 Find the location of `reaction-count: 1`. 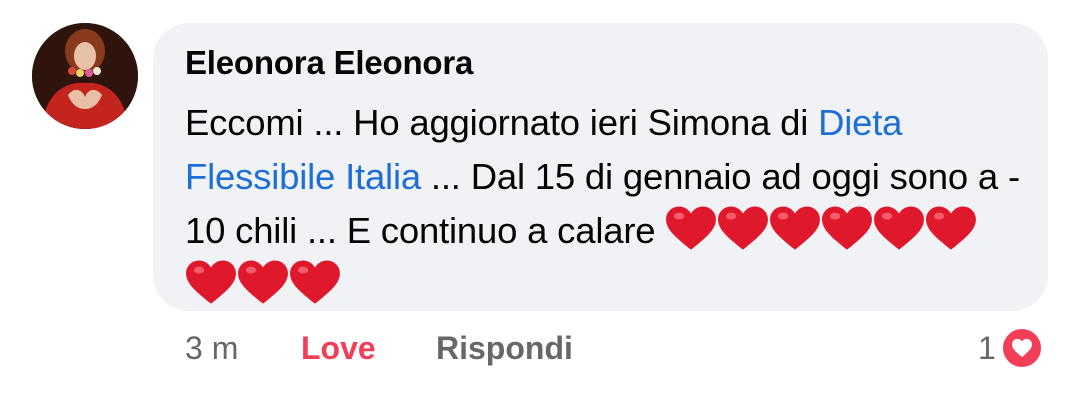

reaction-count: 1 is located at coordinates (987, 347).